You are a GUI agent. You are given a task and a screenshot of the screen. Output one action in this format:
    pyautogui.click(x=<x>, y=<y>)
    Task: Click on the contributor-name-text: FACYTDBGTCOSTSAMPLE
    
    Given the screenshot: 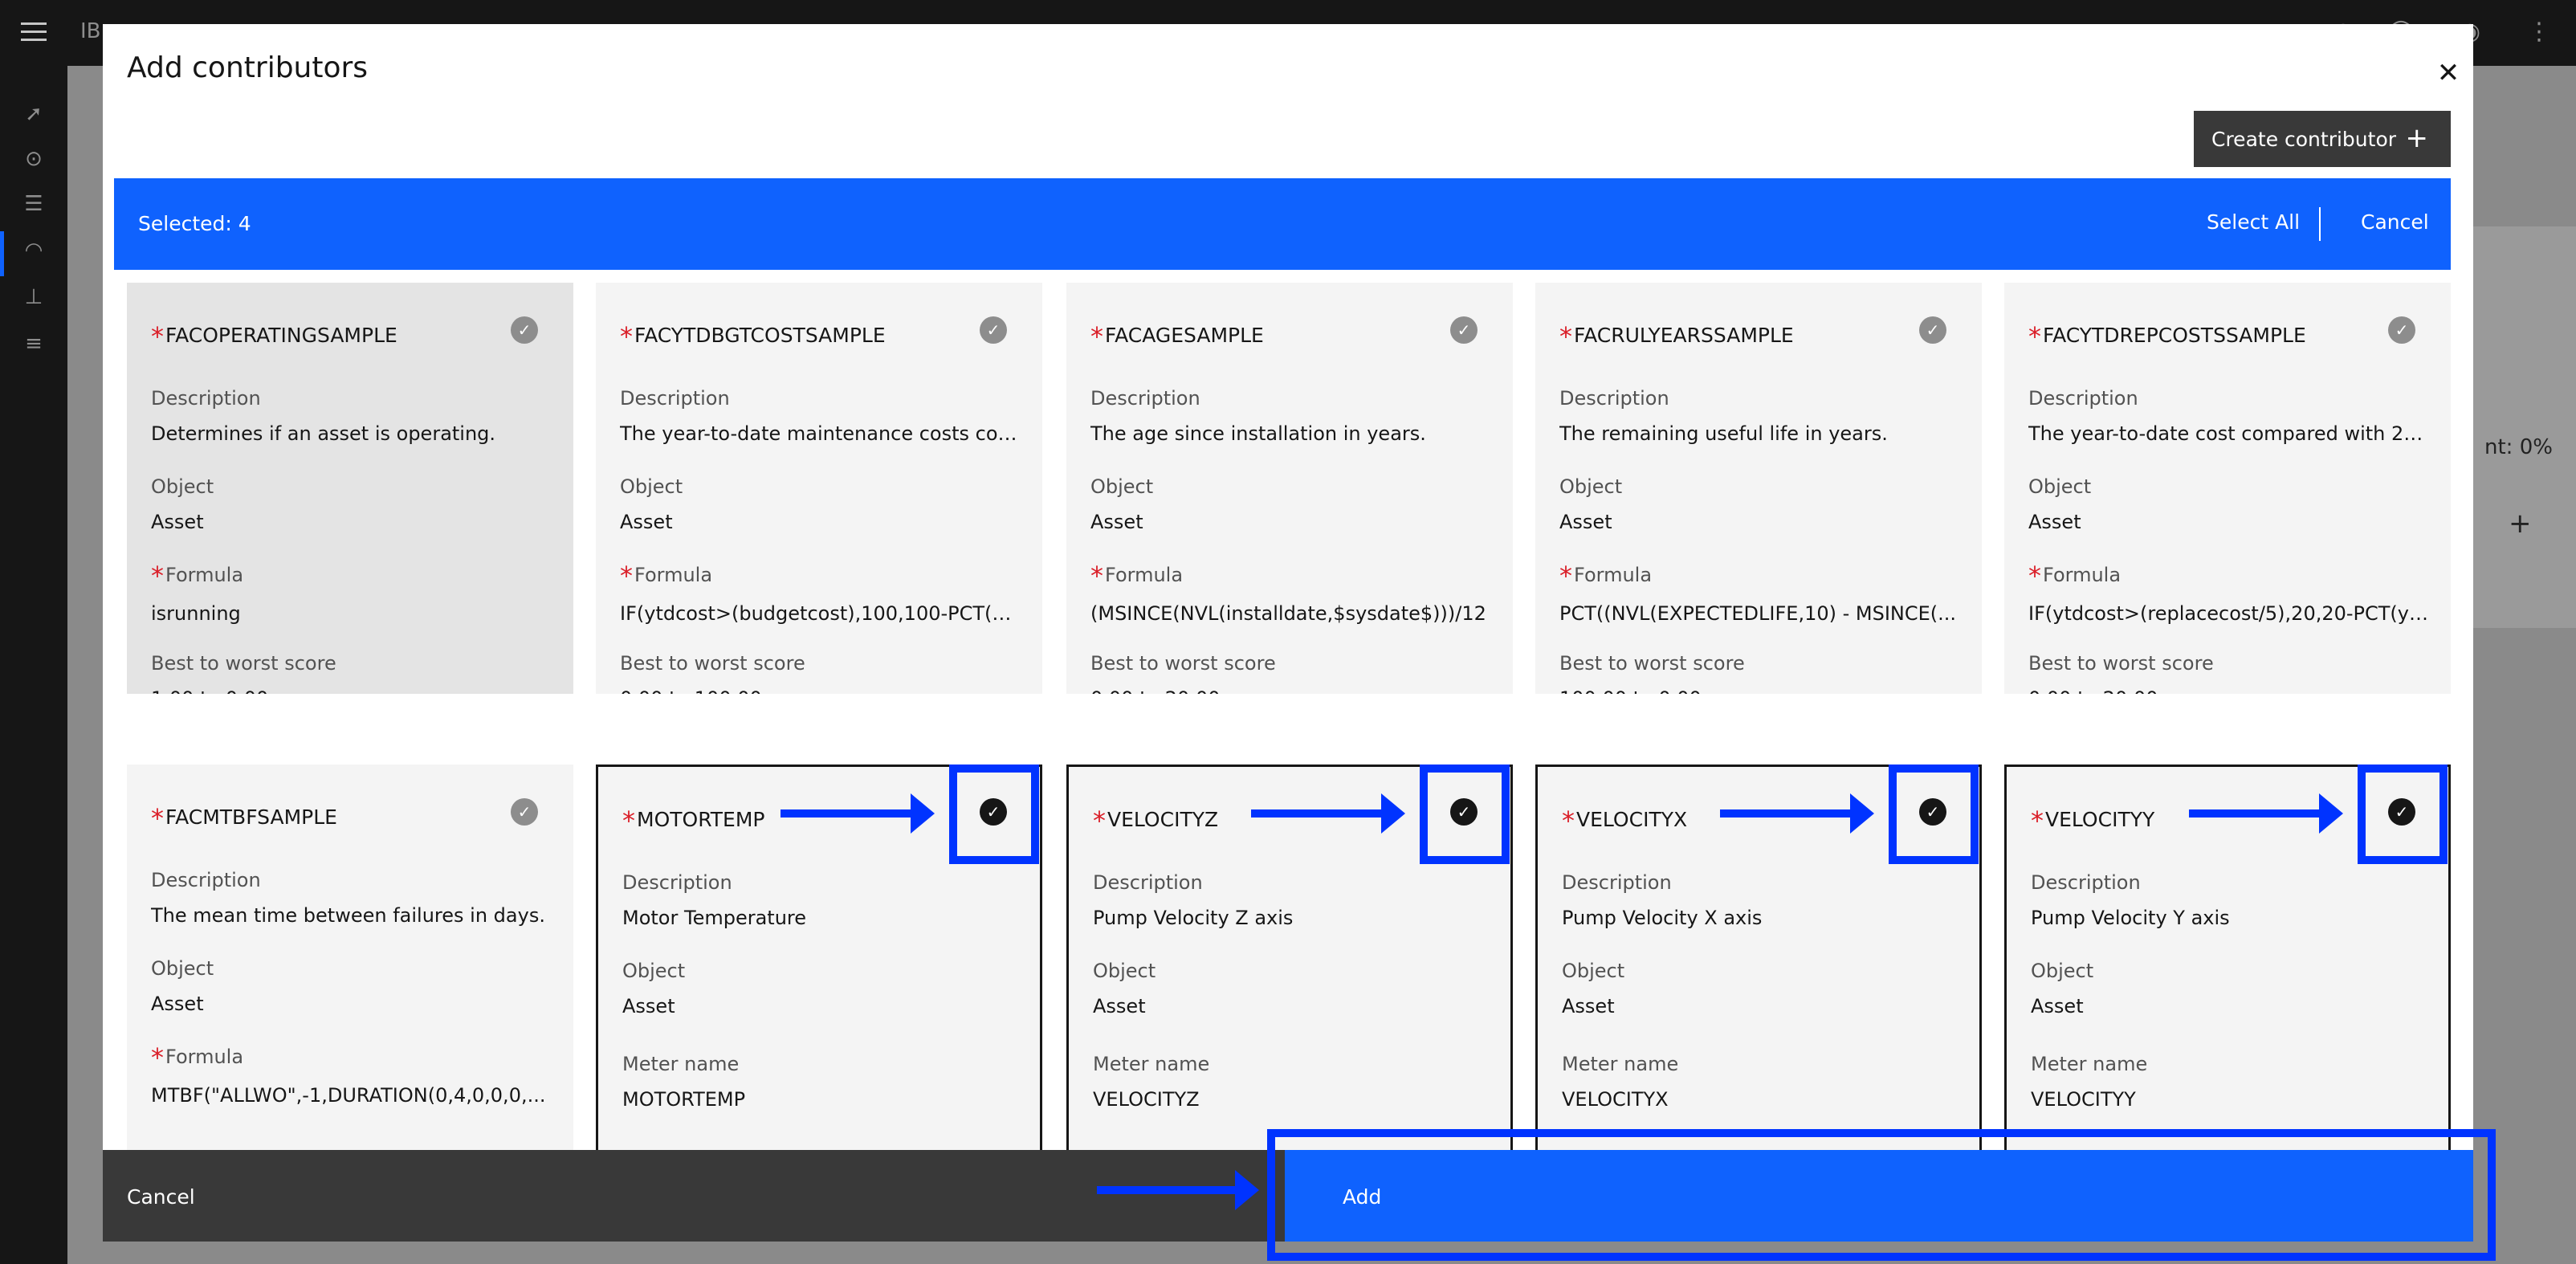 What is the action you would take?
    pyautogui.click(x=760, y=335)
    